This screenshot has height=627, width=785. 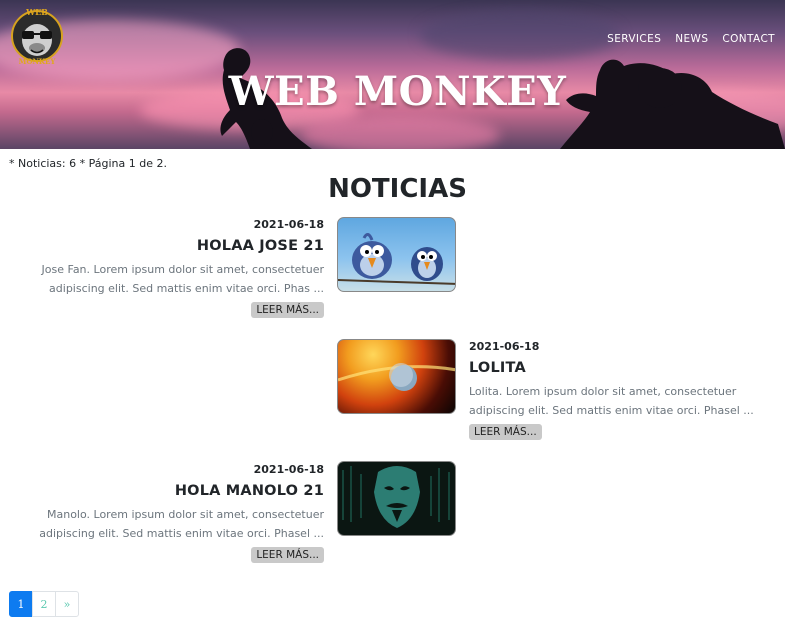 I want to click on news-thumbnail-sun, so click(x=396, y=376).